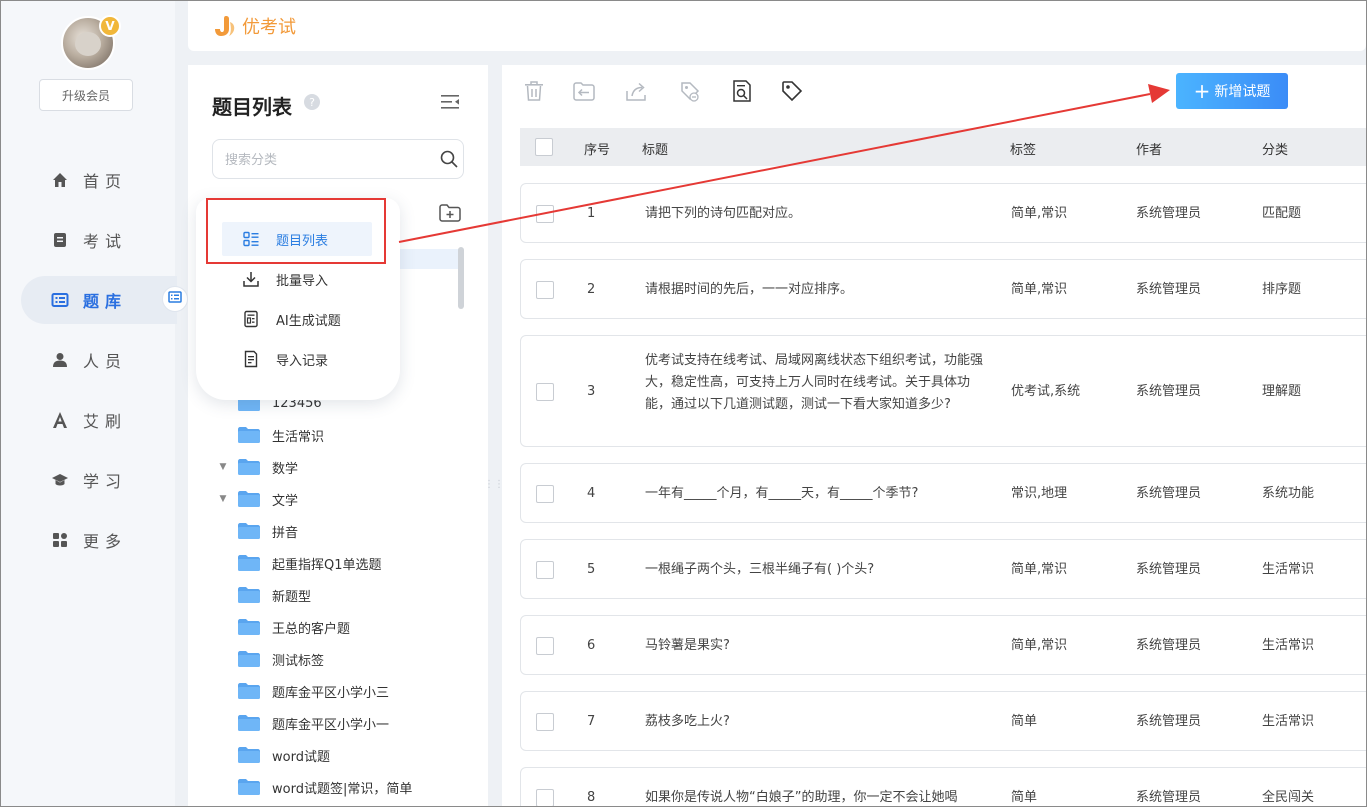 This screenshot has height=807, width=1367. Describe the element at coordinates (312, 102) in the screenshot. I see `help-icon: ?` at that location.